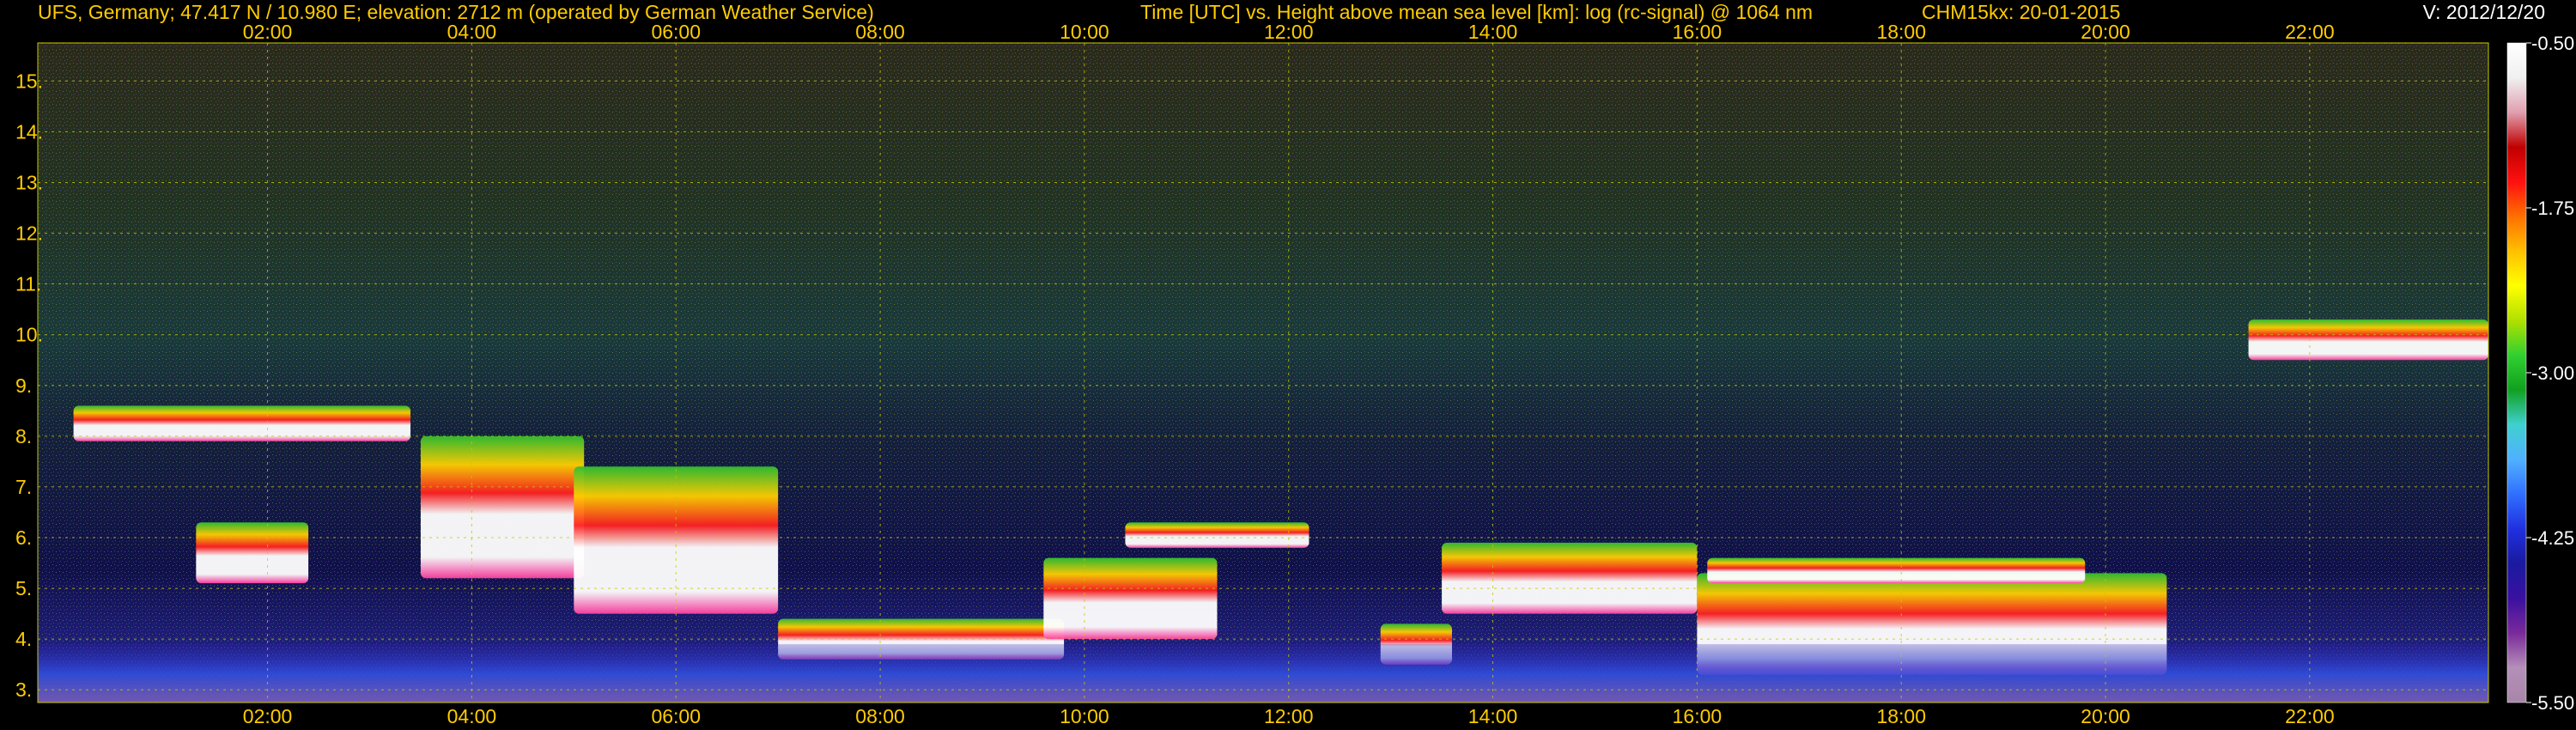  I want to click on x-tick-top-0: 02:00, so click(268, 32).